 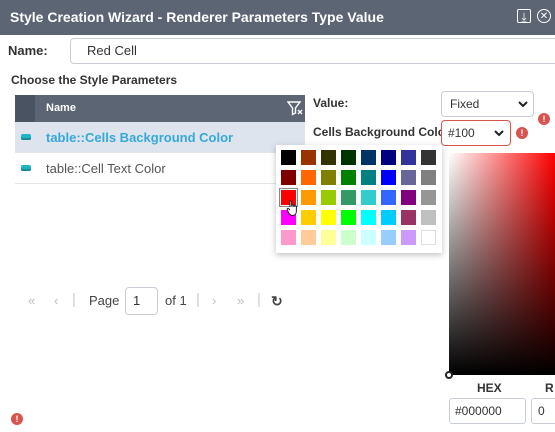 What do you see at coordinates (240, 300) in the screenshot?
I see `last-page-button: »` at bounding box center [240, 300].